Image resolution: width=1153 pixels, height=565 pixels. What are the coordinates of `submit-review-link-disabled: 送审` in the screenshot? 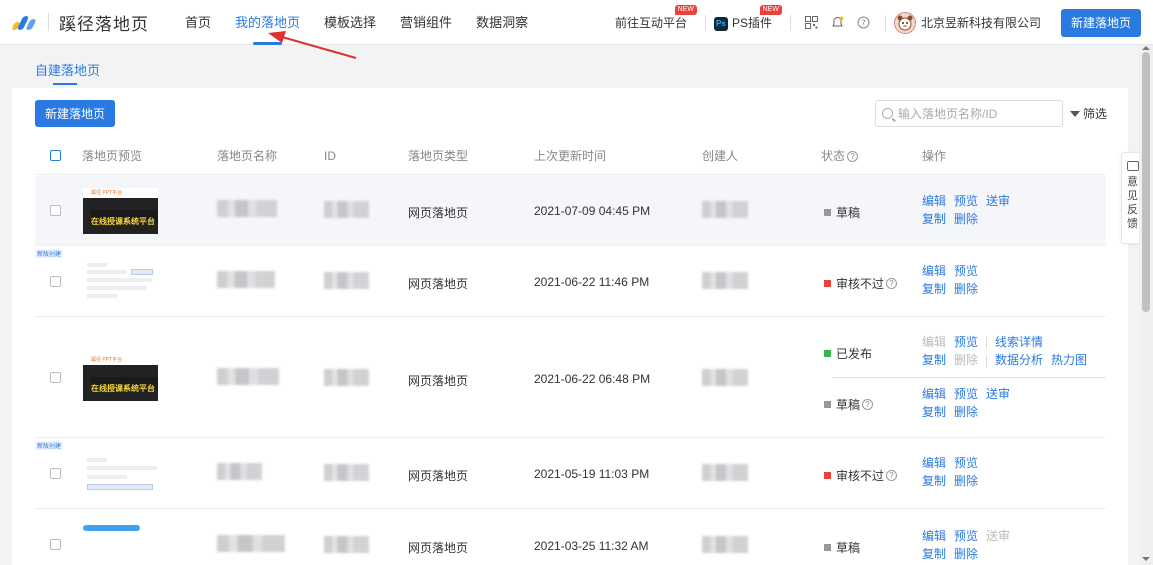 It's located at (998, 536).